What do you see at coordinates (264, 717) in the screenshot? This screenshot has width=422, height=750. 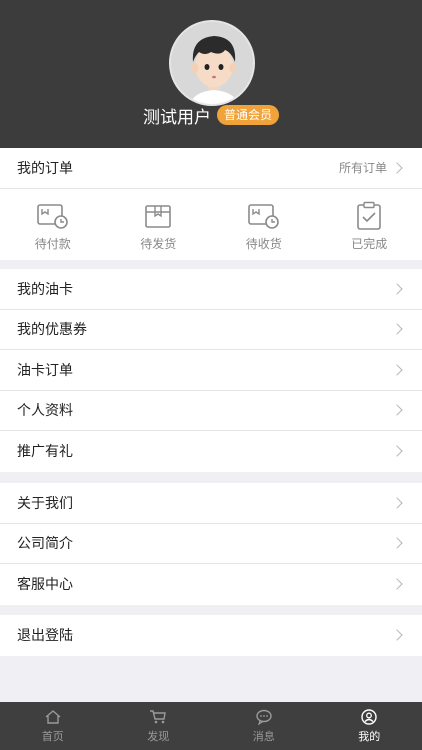 I see `chat-icon` at bounding box center [264, 717].